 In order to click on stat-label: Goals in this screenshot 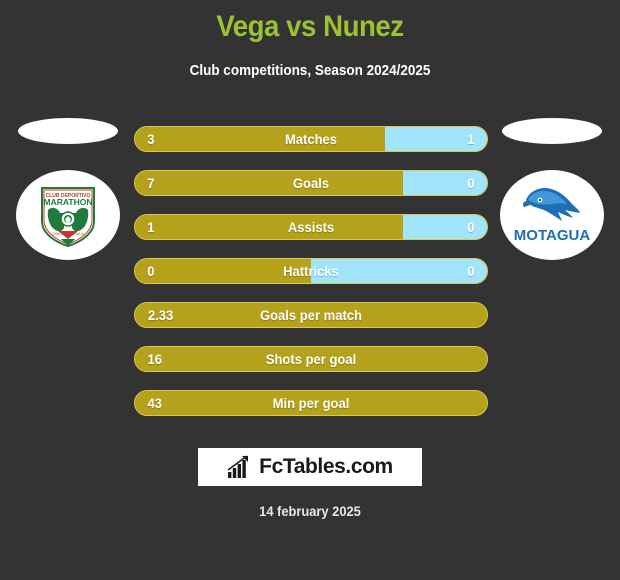, I will do `click(311, 183)`.